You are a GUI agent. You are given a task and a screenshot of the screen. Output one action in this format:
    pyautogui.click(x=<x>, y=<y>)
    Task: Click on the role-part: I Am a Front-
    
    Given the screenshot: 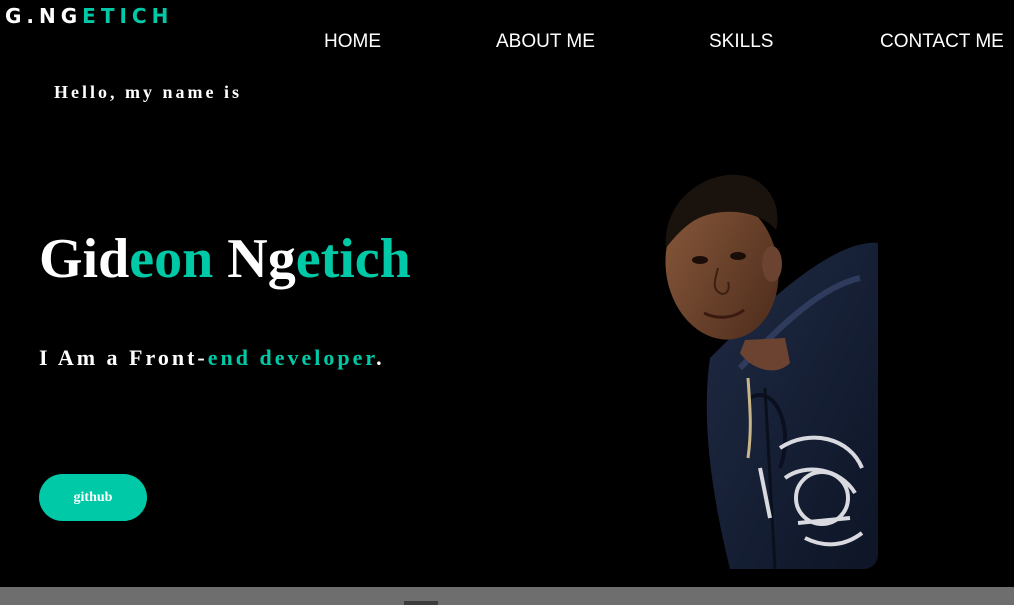 What is the action you would take?
    pyautogui.click(x=123, y=357)
    